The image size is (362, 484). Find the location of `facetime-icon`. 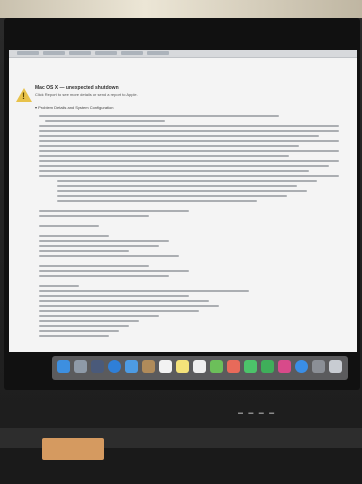

facetime-icon is located at coordinates (267, 366).